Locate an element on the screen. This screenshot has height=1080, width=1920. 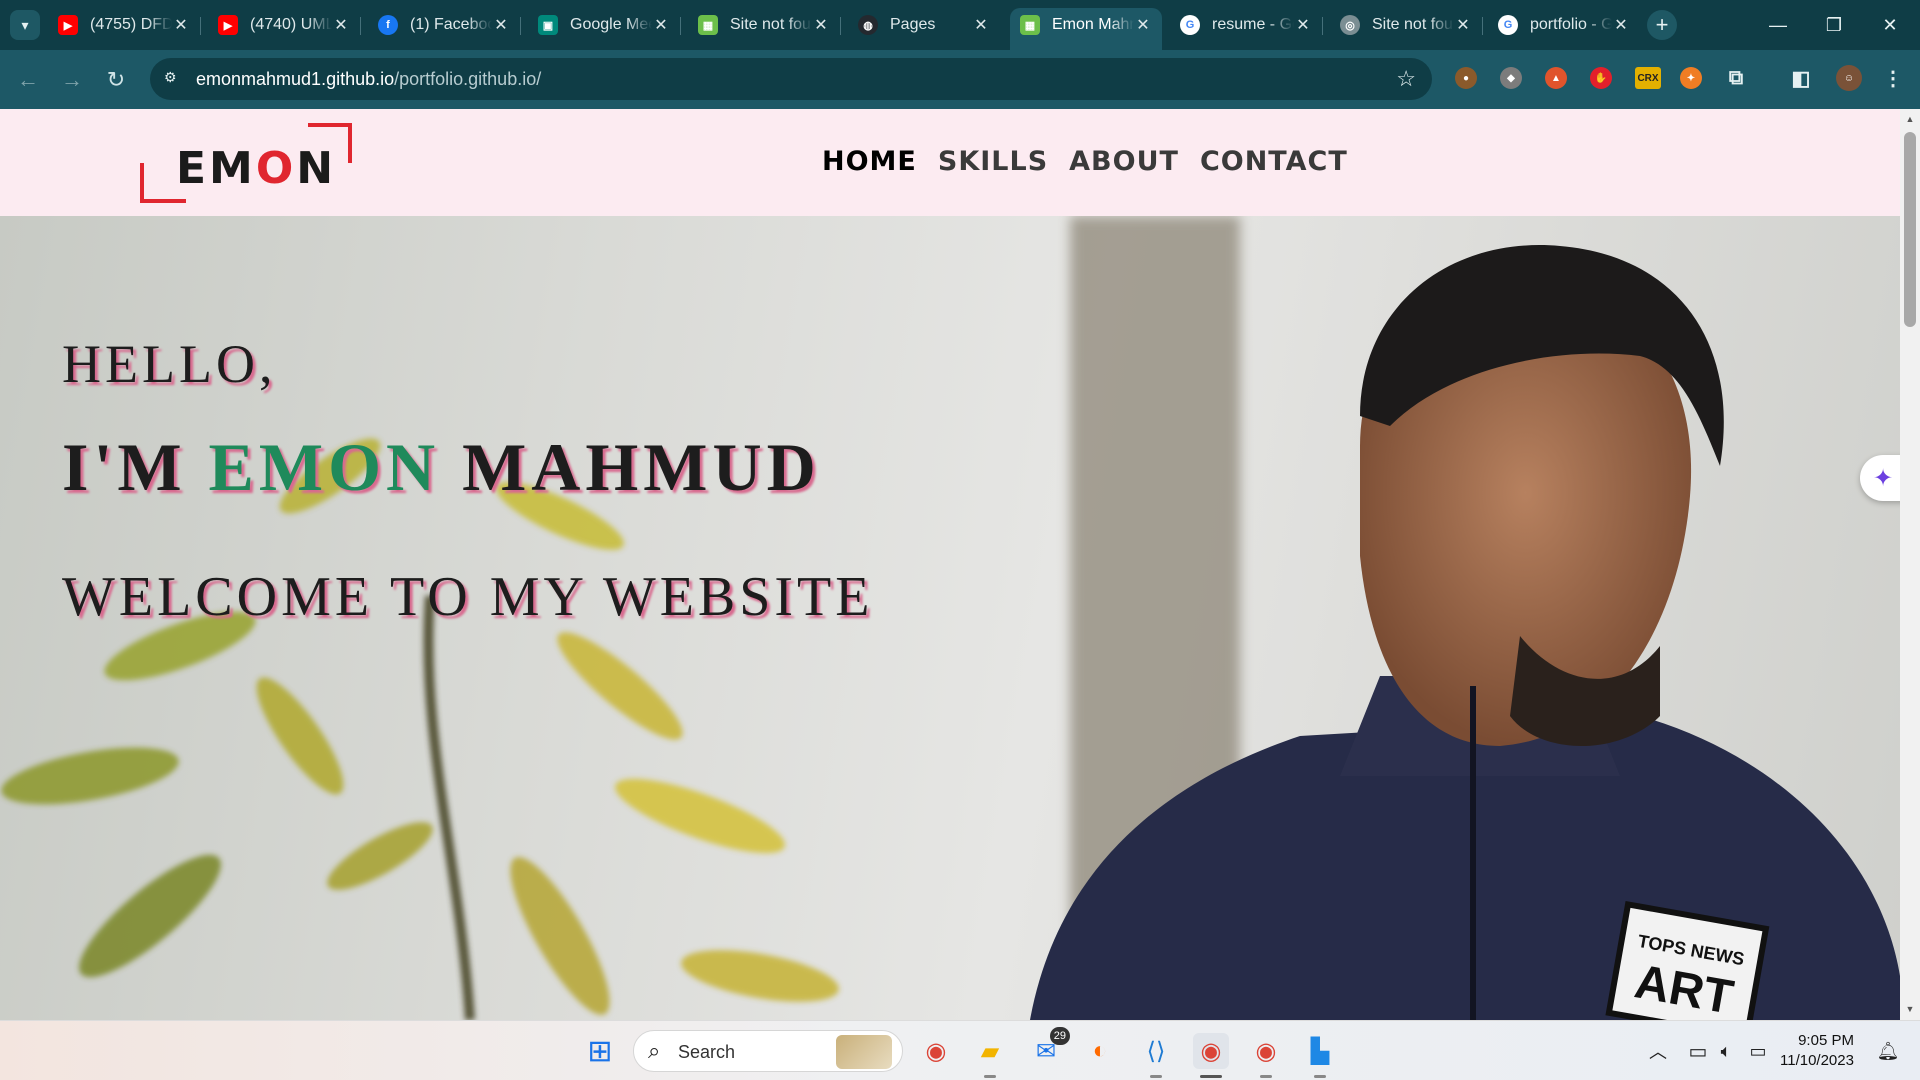
volume-icon: 🔈︎ is located at coordinates (1726, 1051).